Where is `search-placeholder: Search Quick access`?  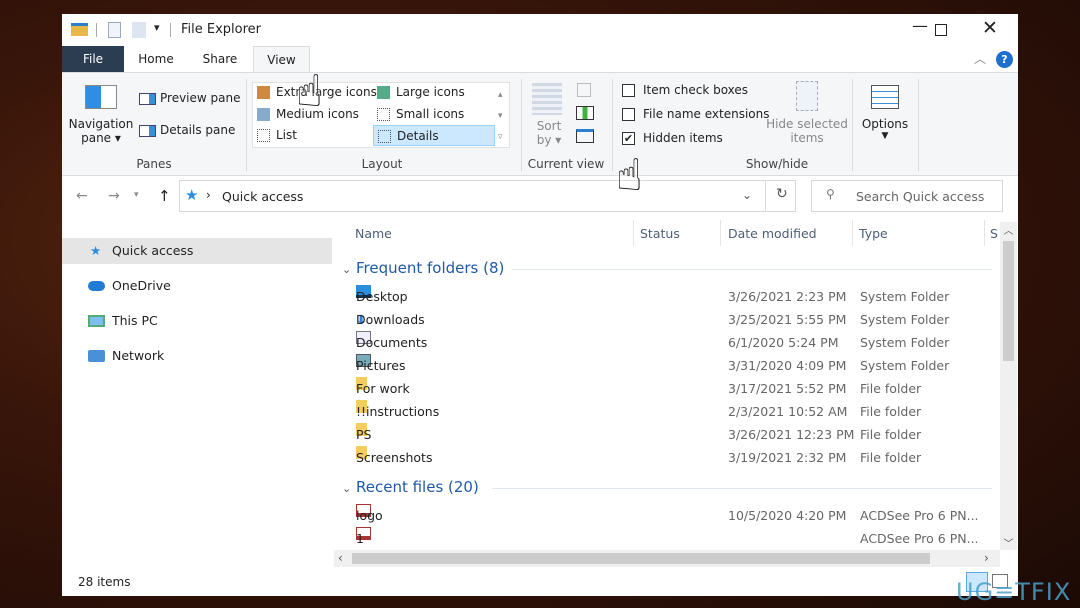
search-placeholder: Search Quick access is located at coordinates (920, 196).